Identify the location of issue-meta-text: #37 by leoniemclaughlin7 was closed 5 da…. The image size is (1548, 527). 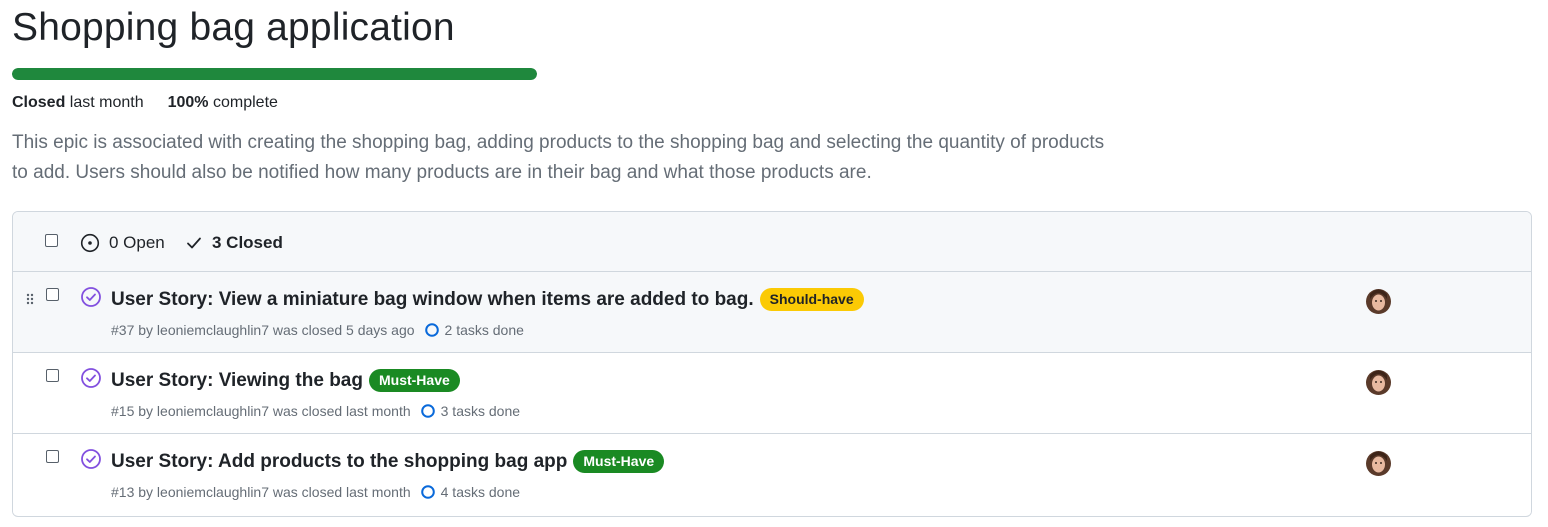
(263, 330).